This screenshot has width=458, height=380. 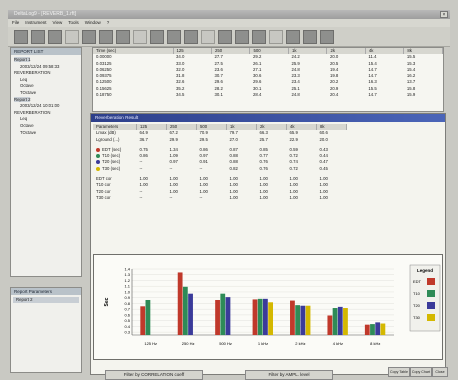 What do you see at coordinates (46, 330) in the screenshot?
I see `report-parameters-panel: Report Parameters Report 2` at bounding box center [46, 330].